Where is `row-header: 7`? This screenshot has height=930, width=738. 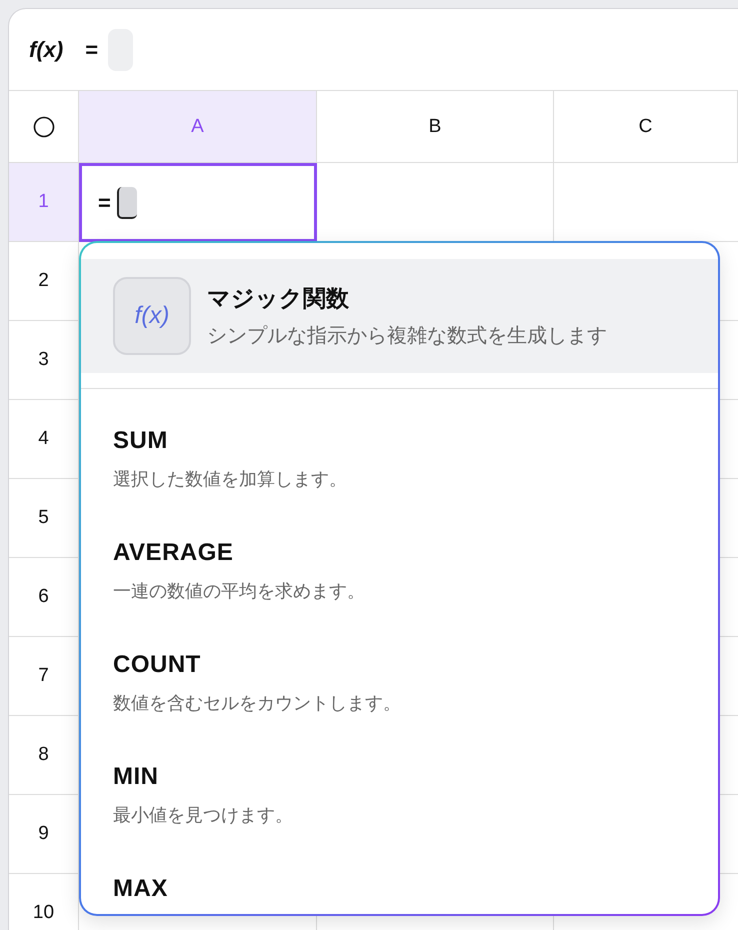
row-header: 7 is located at coordinates (44, 676).